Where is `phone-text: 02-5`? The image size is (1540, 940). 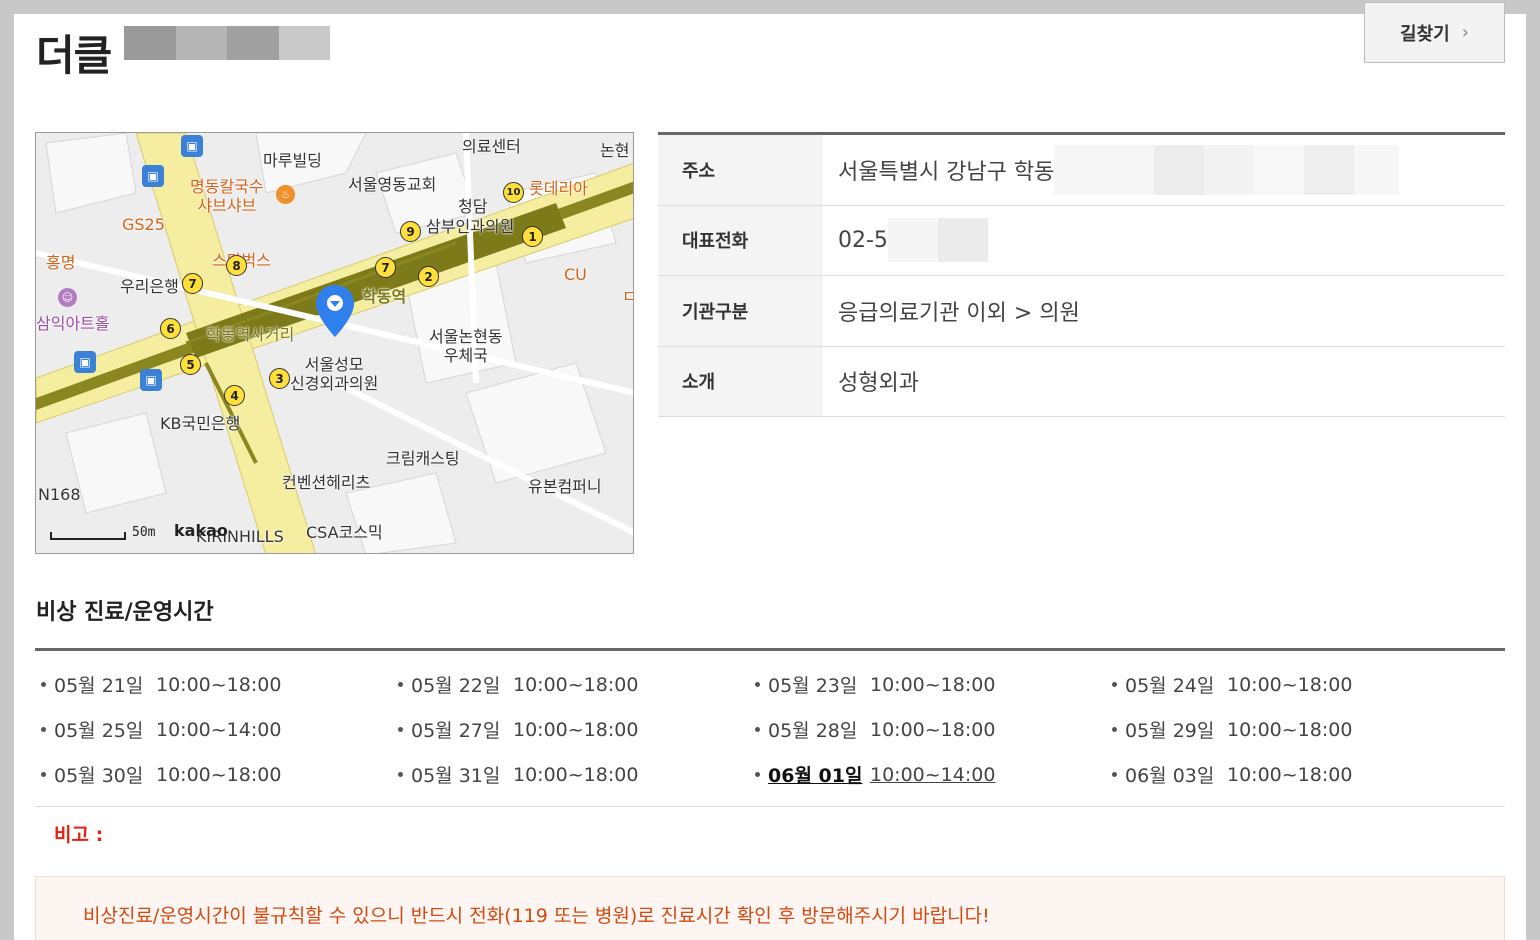 phone-text: 02-5 is located at coordinates (863, 240).